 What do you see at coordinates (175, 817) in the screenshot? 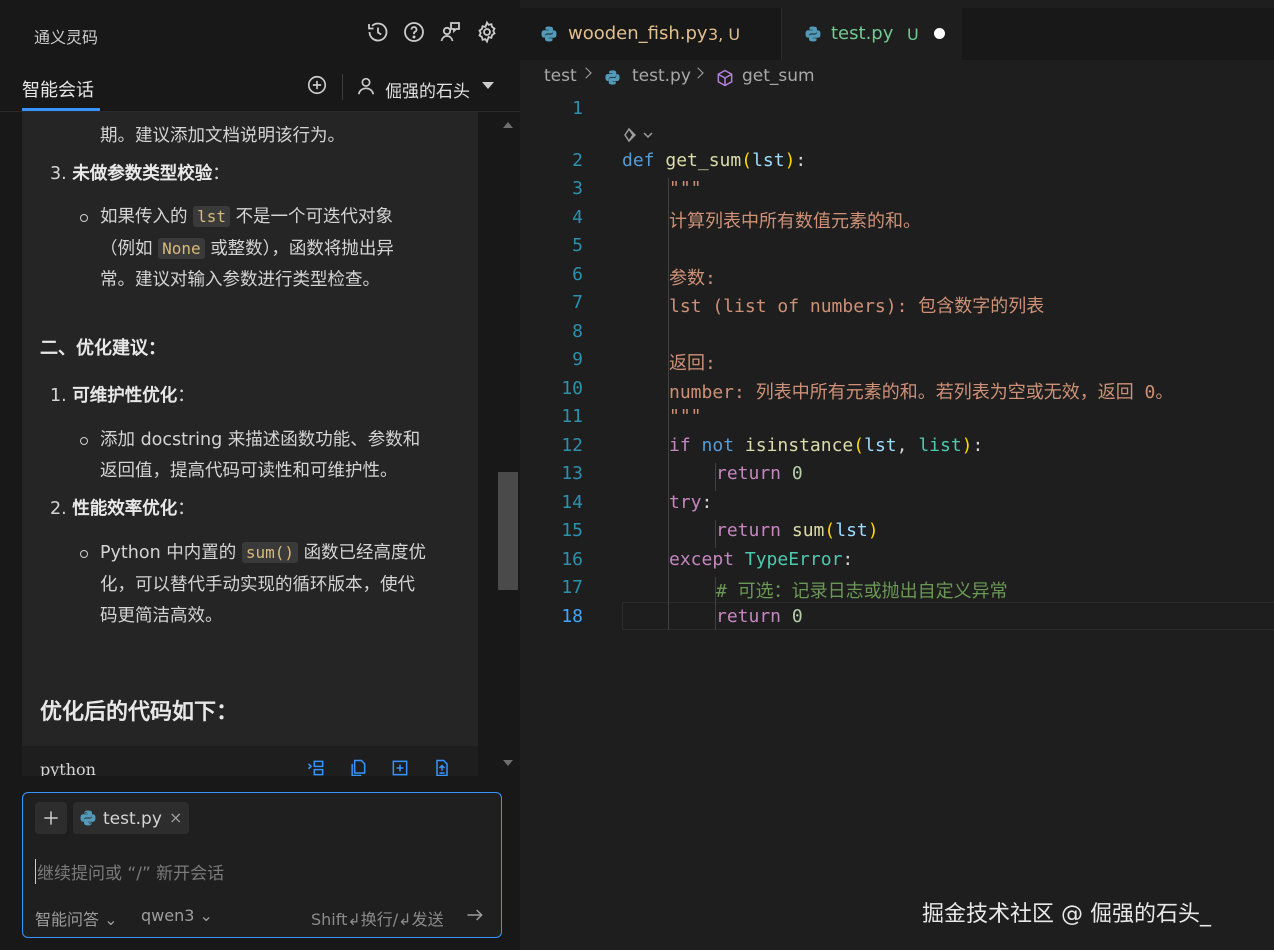
I see `close-icon: ×` at bounding box center [175, 817].